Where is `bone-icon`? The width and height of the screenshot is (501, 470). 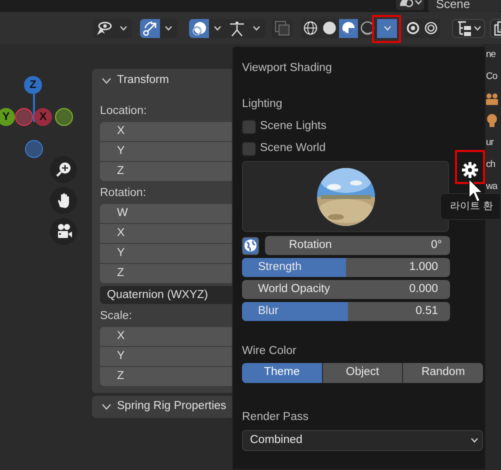 bone-icon is located at coordinates (237, 28).